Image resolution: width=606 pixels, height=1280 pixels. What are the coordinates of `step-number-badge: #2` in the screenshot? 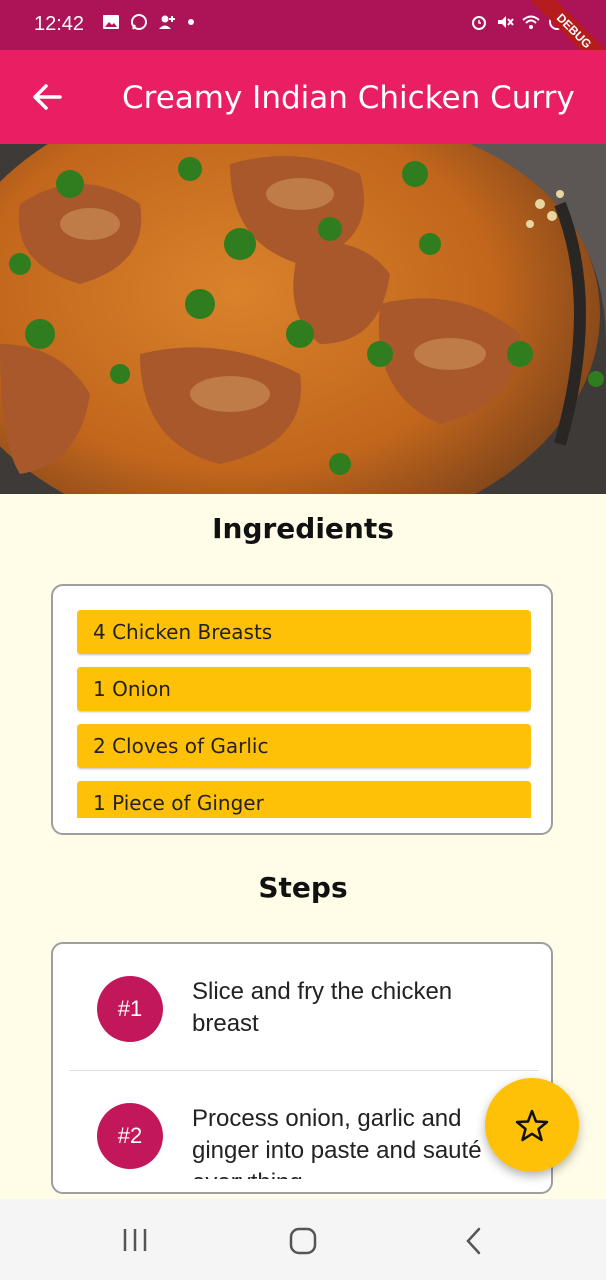 It's located at (130, 1136).